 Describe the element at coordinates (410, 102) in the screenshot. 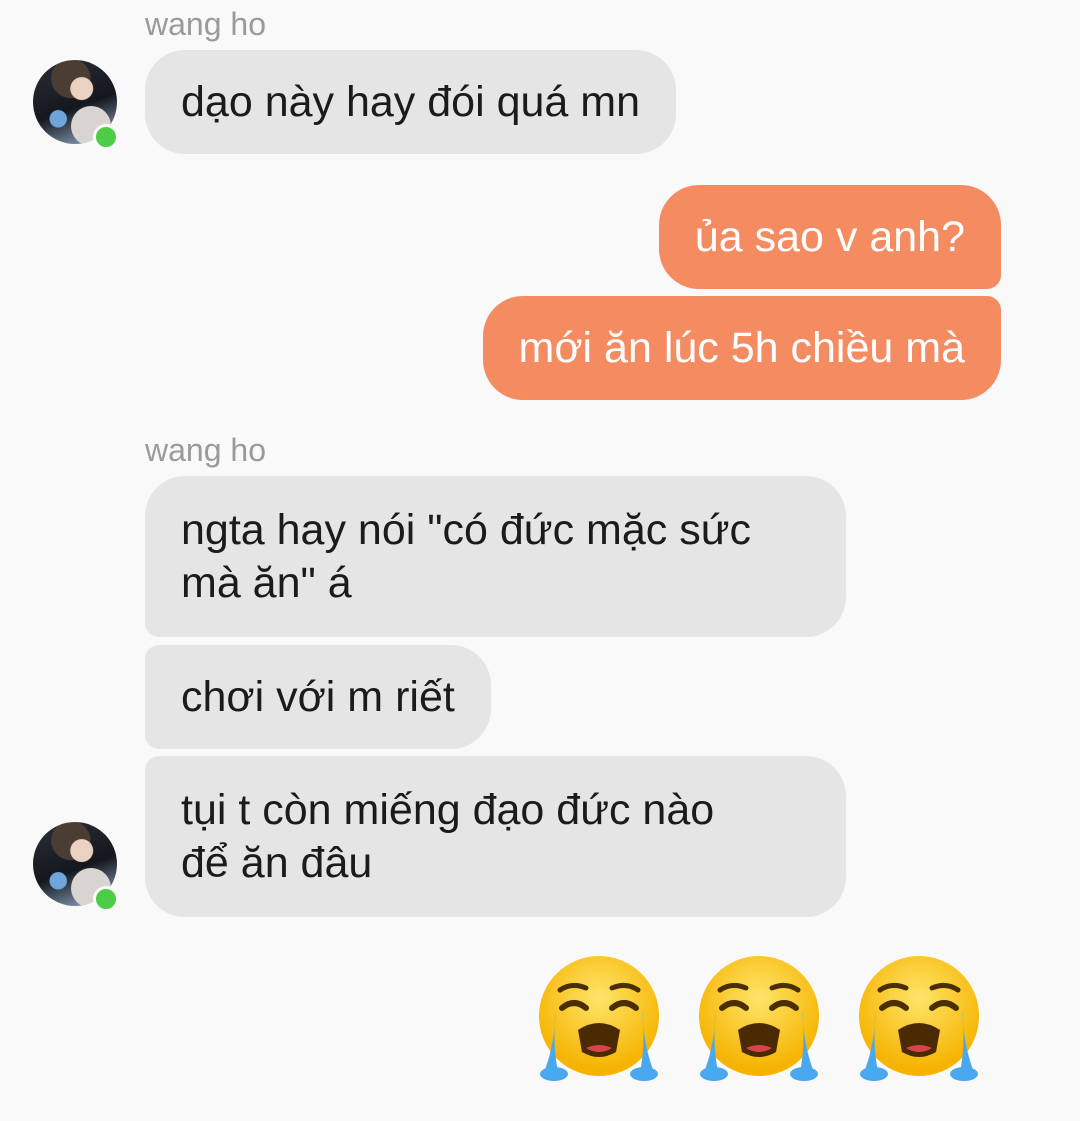

I see `message-bubble-incoming: dạo này hay đói quá mn` at that location.